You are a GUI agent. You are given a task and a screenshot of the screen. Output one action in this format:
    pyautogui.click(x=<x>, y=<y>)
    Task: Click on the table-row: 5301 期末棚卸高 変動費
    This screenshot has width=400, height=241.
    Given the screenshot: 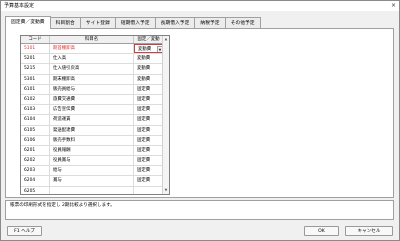 What is the action you would take?
    pyautogui.click(x=95, y=79)
    